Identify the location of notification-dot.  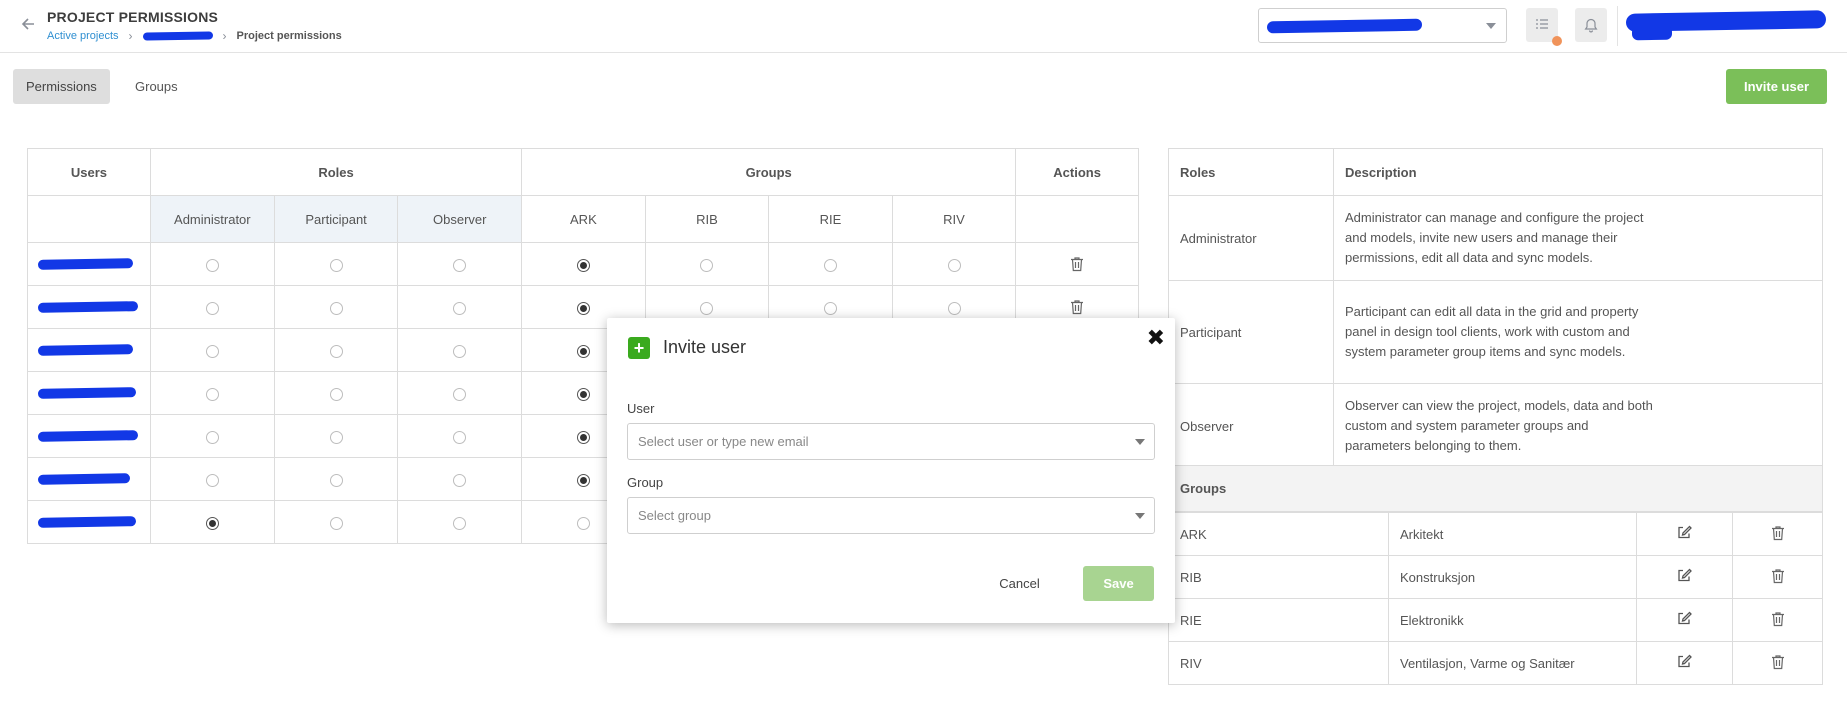
(1557, 41).